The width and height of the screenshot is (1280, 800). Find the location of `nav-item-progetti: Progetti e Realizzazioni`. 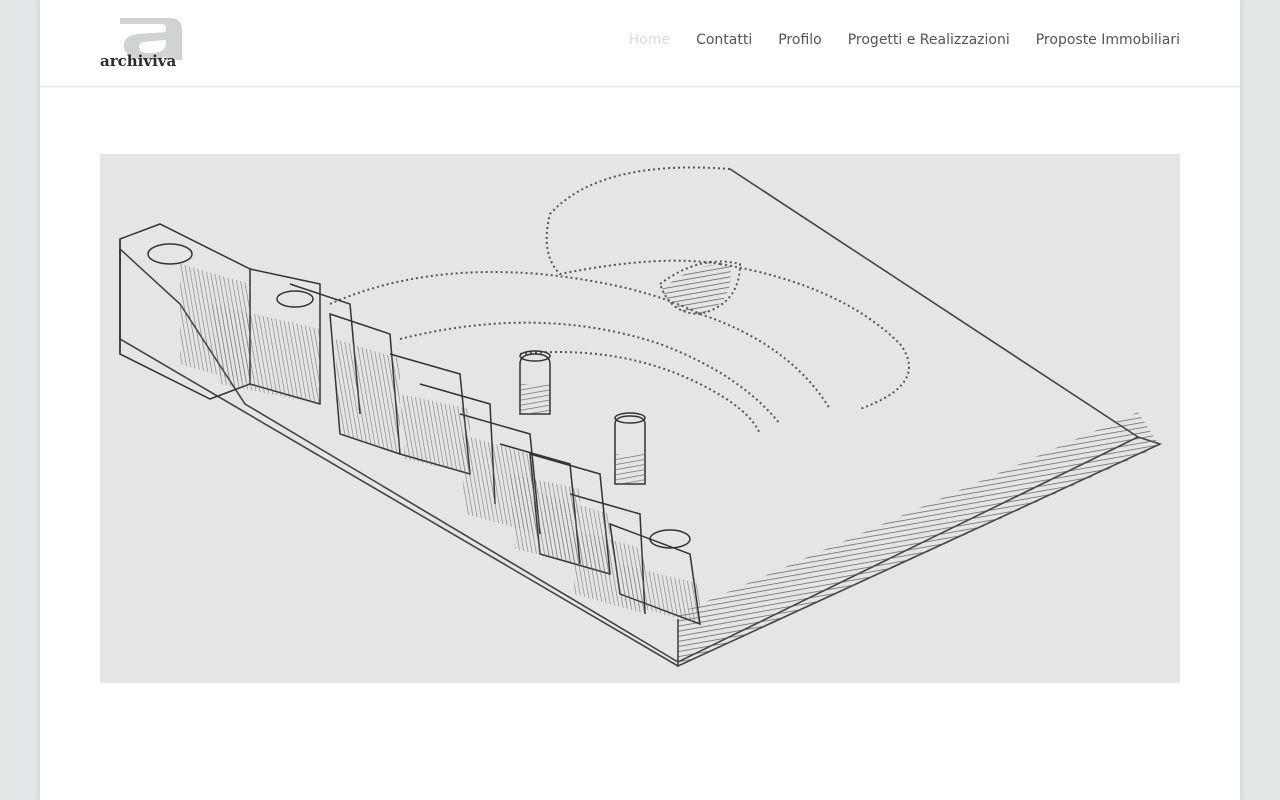

nav-item-progetti: Progetti e Realizzazioni is located at coordinates (929, 40).